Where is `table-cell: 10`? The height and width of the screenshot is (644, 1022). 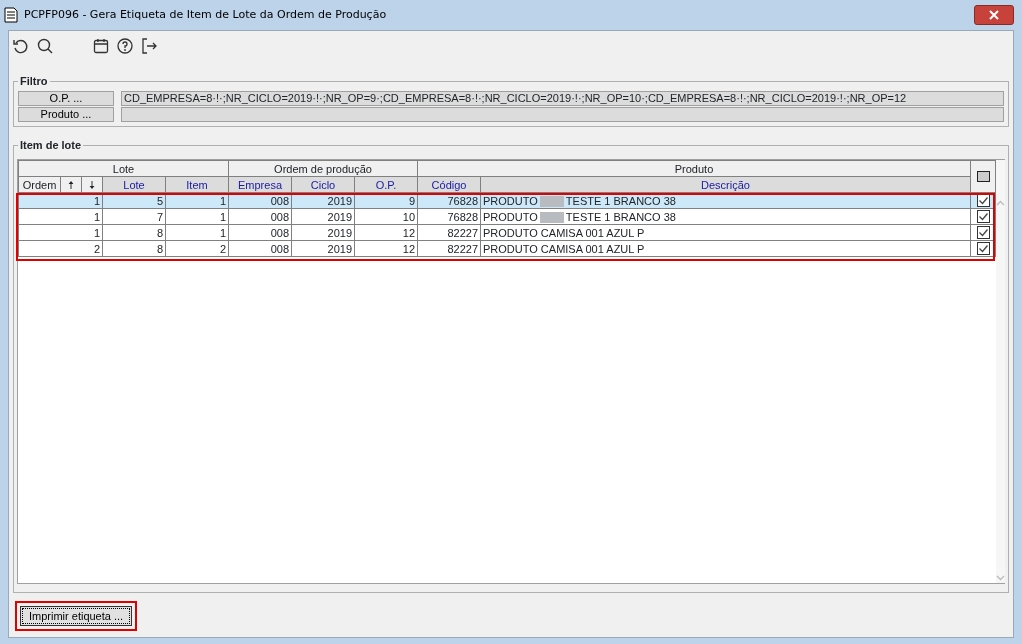
table-cell: 10 is located at coordinates (386, 216).